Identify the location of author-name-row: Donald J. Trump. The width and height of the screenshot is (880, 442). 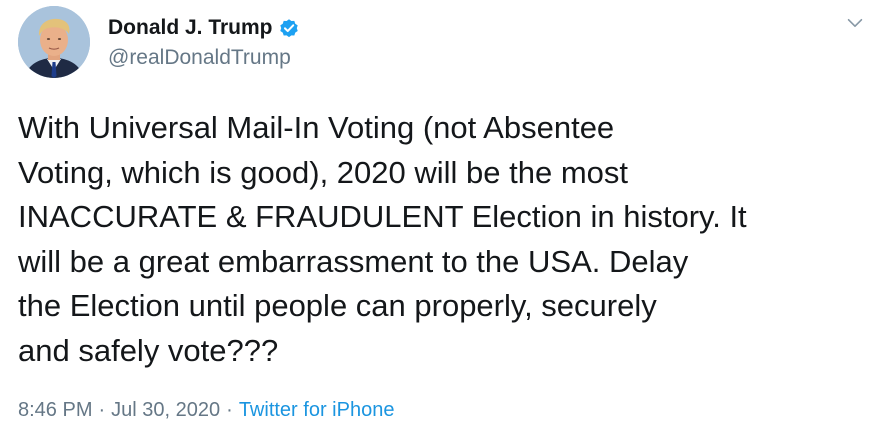
(204, 28).